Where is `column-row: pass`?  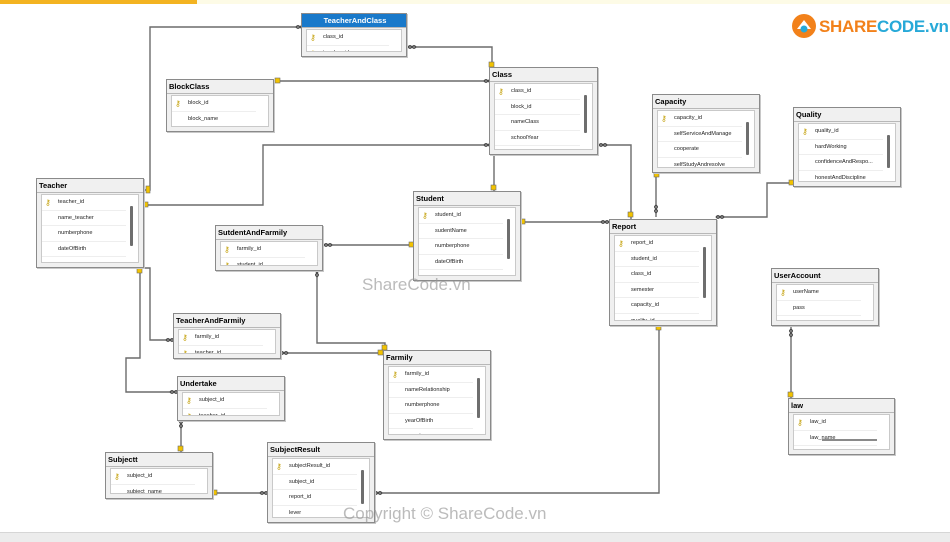
column-row: pass is located at coordinates (819, 308).